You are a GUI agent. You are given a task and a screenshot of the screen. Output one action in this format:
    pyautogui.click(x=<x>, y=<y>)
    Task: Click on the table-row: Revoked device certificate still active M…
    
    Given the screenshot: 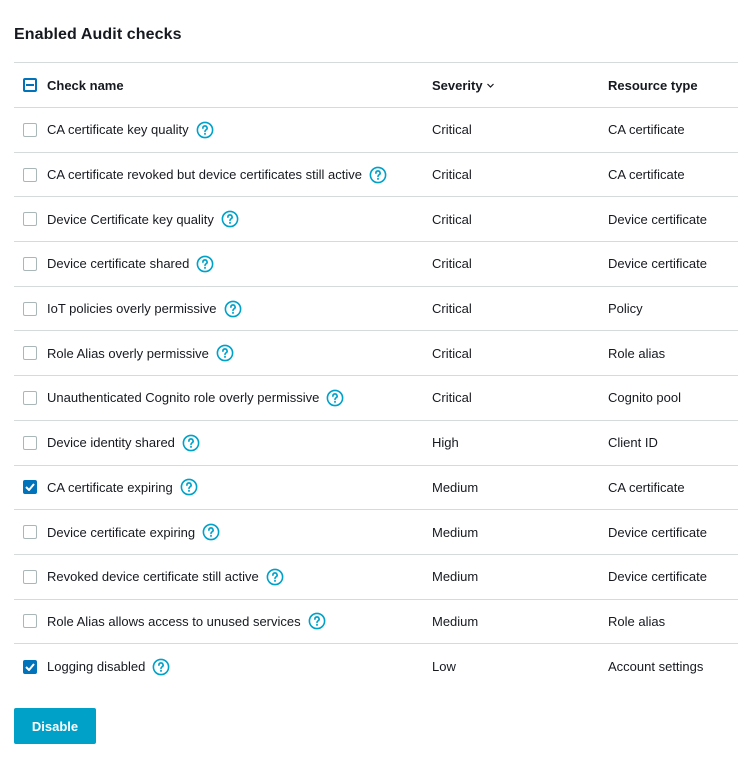 What is the action you would take?
    pyautogui.click(x=376, y=577)
    